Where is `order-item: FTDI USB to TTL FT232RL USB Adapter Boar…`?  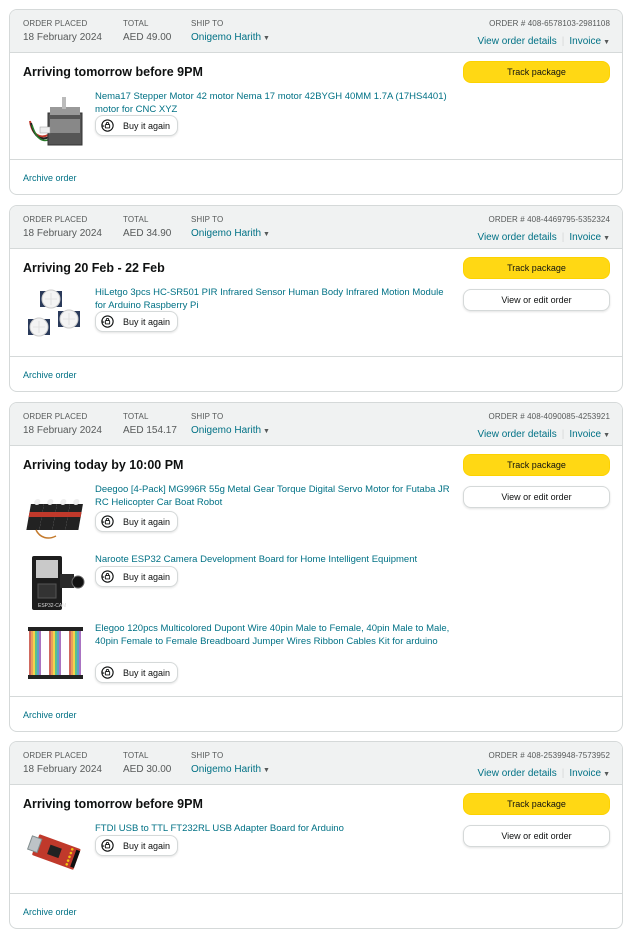
order-item: FTDI USB to TTL FT232RL USB Adapter Boar… is located at coordinates (238, 855).